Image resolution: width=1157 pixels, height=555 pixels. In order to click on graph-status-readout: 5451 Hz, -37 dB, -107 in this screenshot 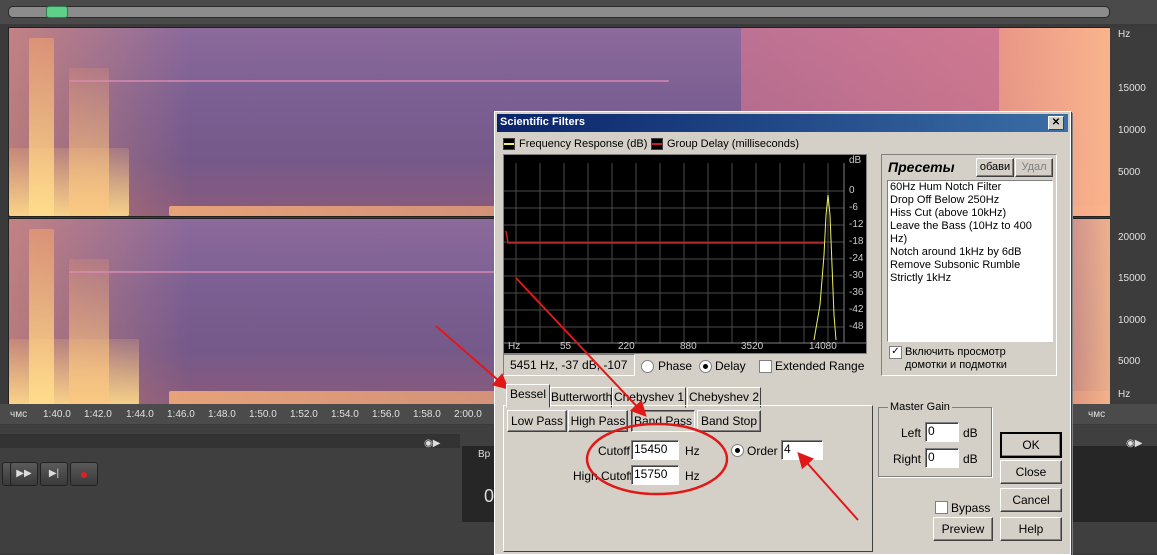, I will do `click(569, 365)`.